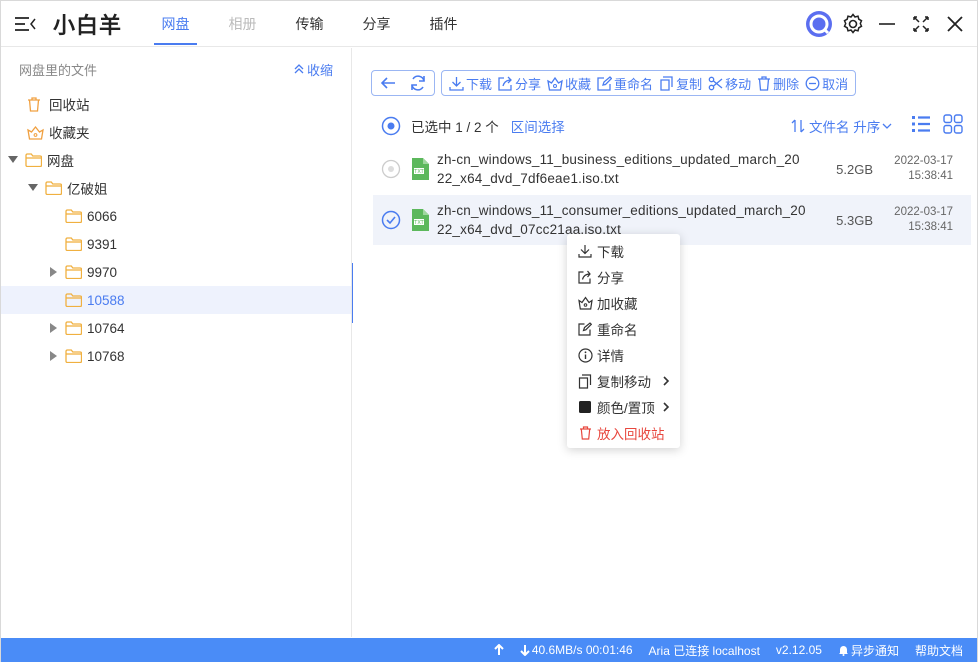 This screenshot has width=978, height=662. Describe the element at coordinates (729, 83) in the screenshot. I see `move-button: 移动` at that location.